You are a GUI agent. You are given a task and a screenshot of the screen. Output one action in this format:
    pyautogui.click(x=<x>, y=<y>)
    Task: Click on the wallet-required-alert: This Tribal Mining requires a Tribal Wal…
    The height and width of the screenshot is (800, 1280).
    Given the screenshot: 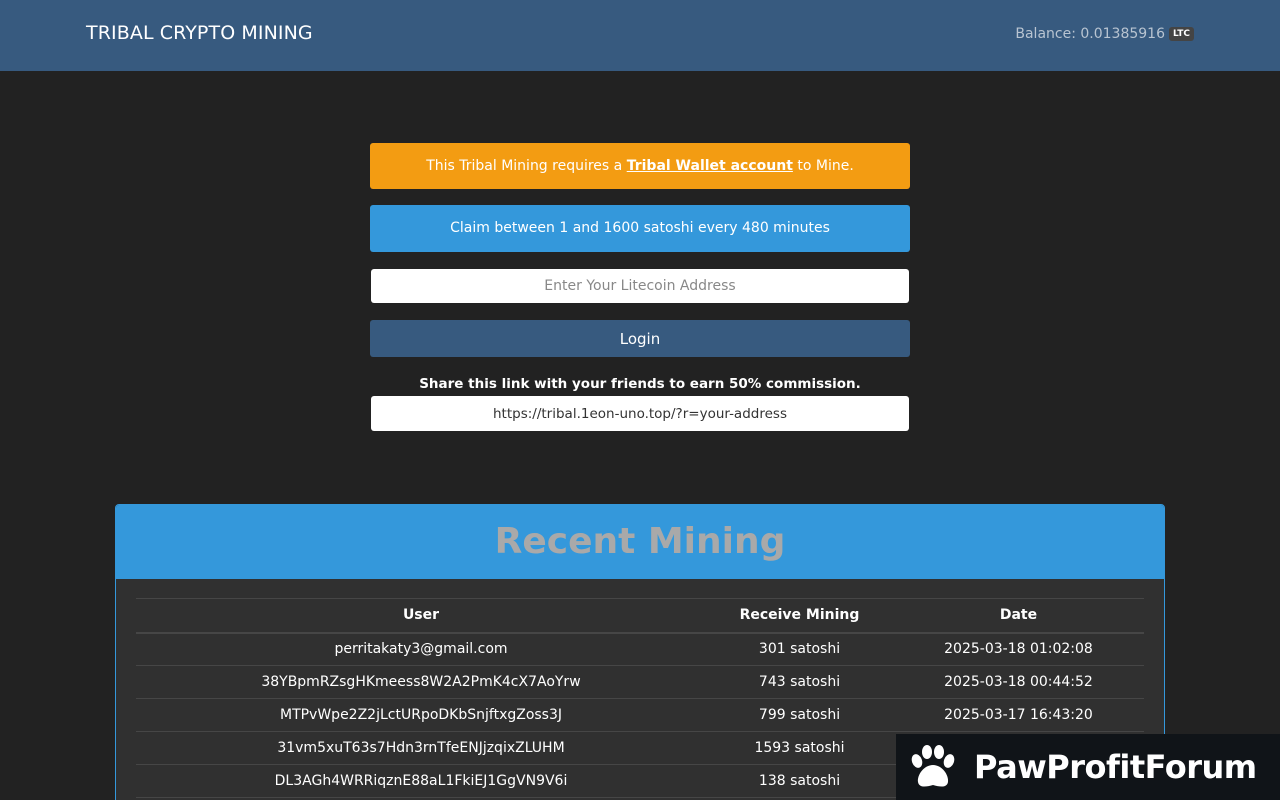 What is the action you would take?
    pyautogui.click(x=640, y=166)
    